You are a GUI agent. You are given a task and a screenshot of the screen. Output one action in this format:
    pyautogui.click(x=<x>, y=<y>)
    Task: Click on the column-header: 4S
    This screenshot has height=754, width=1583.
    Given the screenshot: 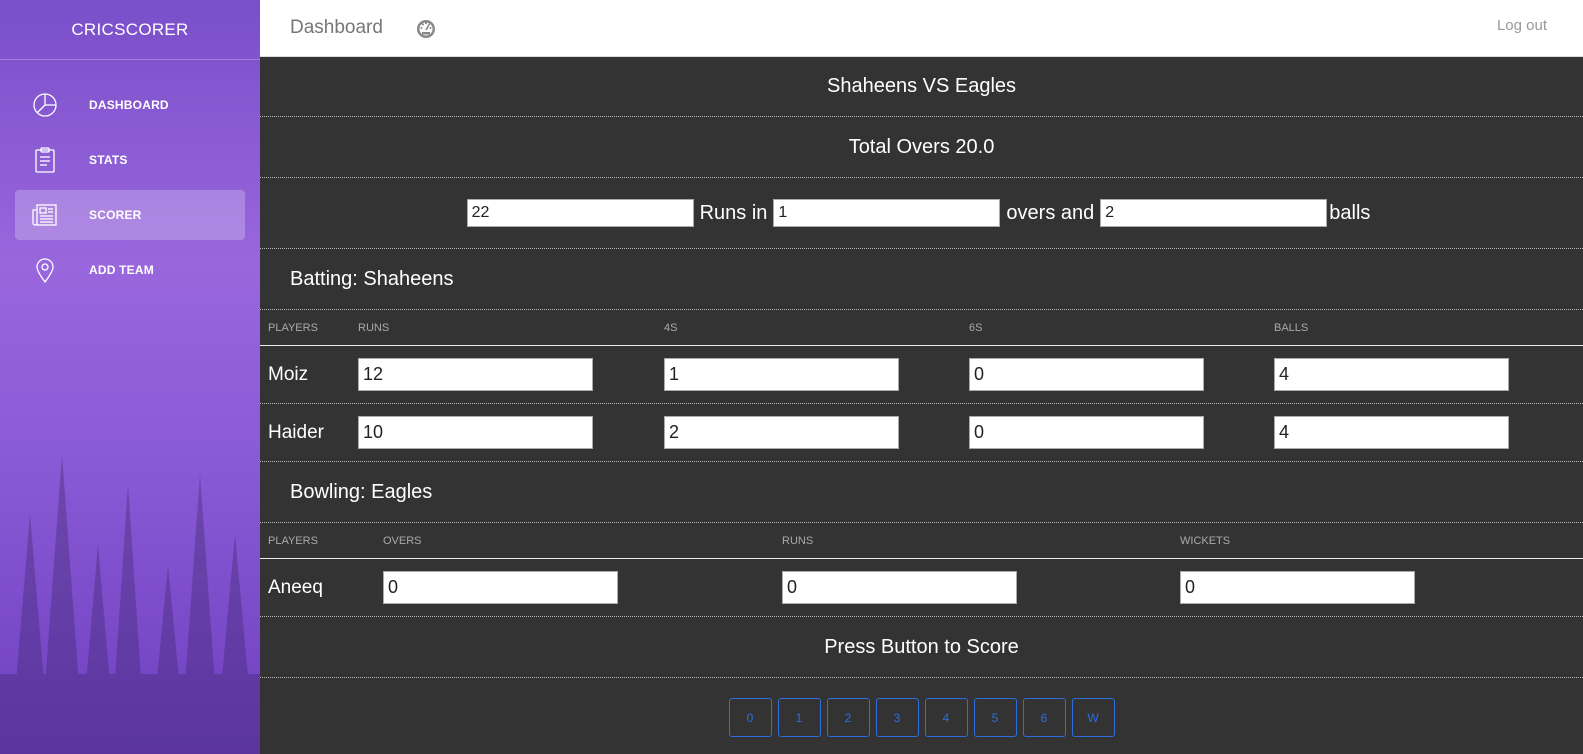 What is the action you would take?
    pyautogui.click(x=671, y=327)
    